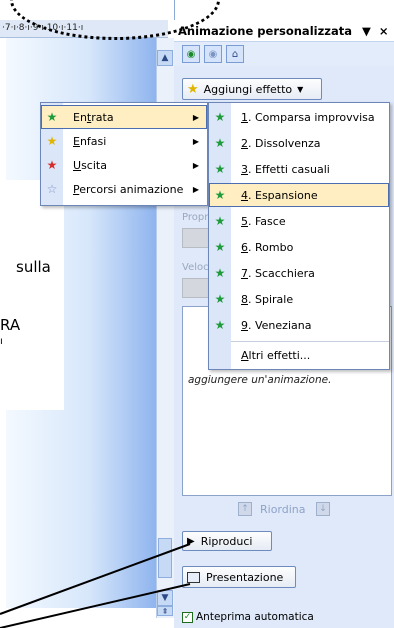 The width and height of the screenshot is (394, 628). I want to click on annotation-arrows, so click(95, 585).